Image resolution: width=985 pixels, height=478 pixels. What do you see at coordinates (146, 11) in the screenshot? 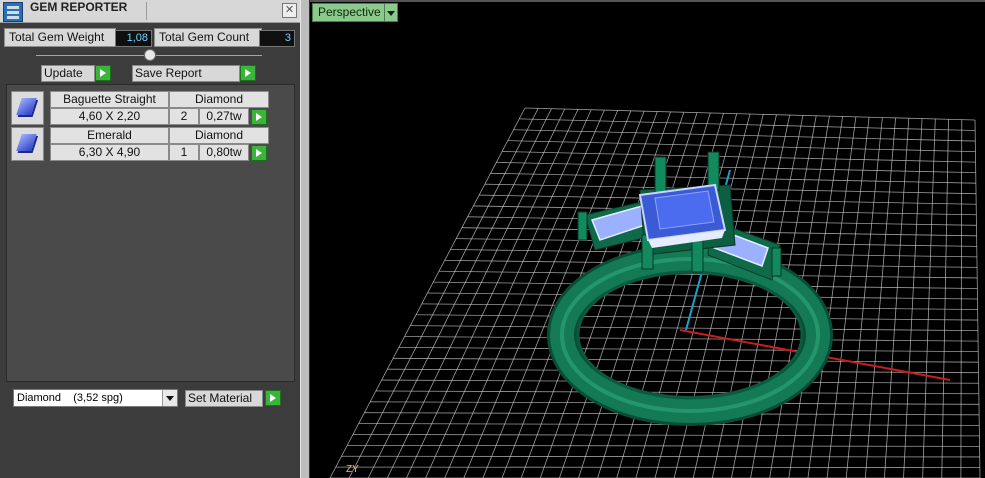
I see `title-separator` at bounding box center [146, 11].